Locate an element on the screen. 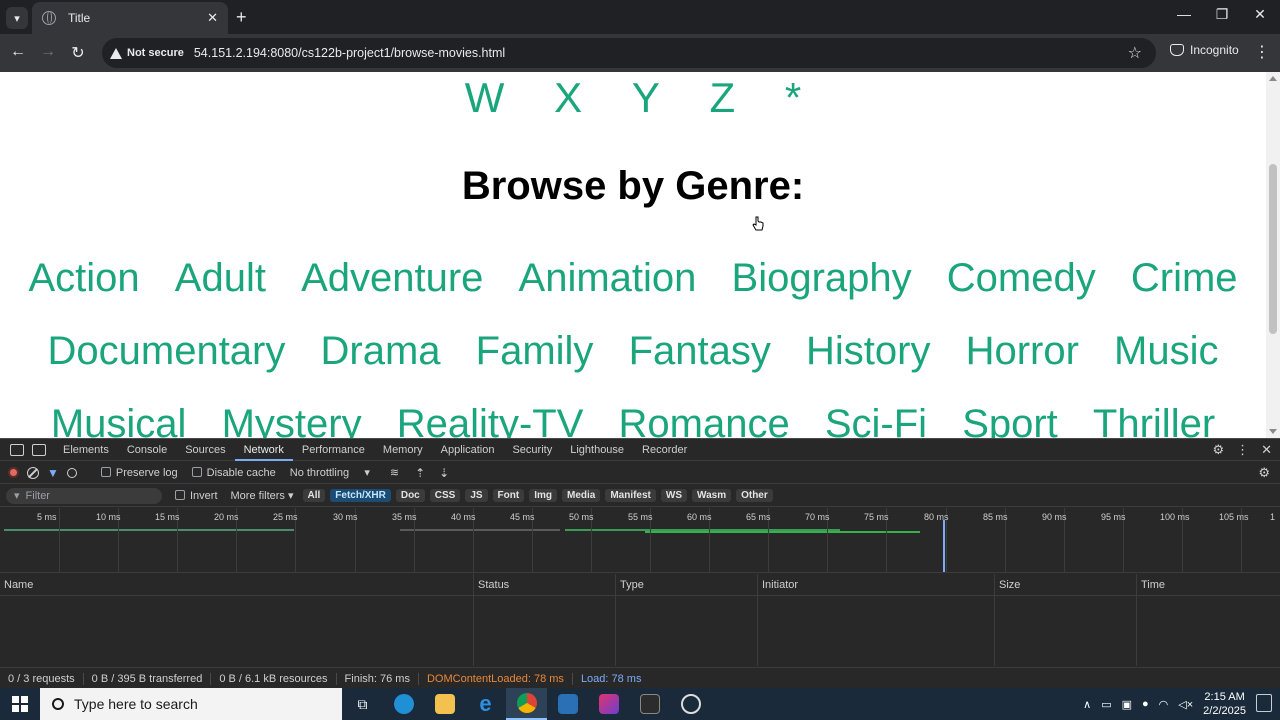  minimize-button: — is located at coordinates (1184, 14).